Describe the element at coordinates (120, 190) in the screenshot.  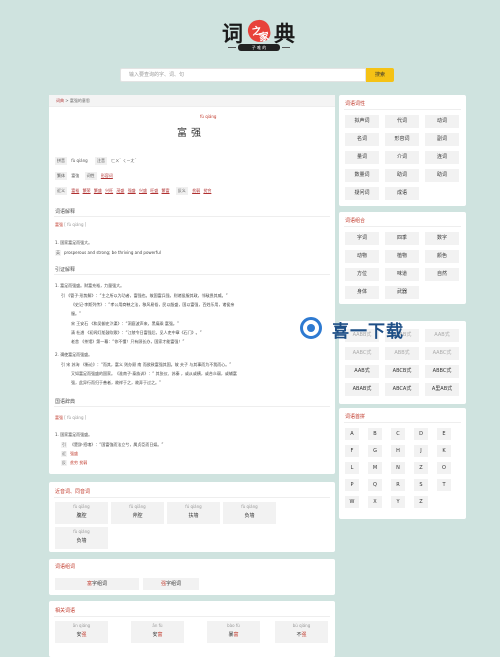
I see `synonym-link: 茂盛` at that location.